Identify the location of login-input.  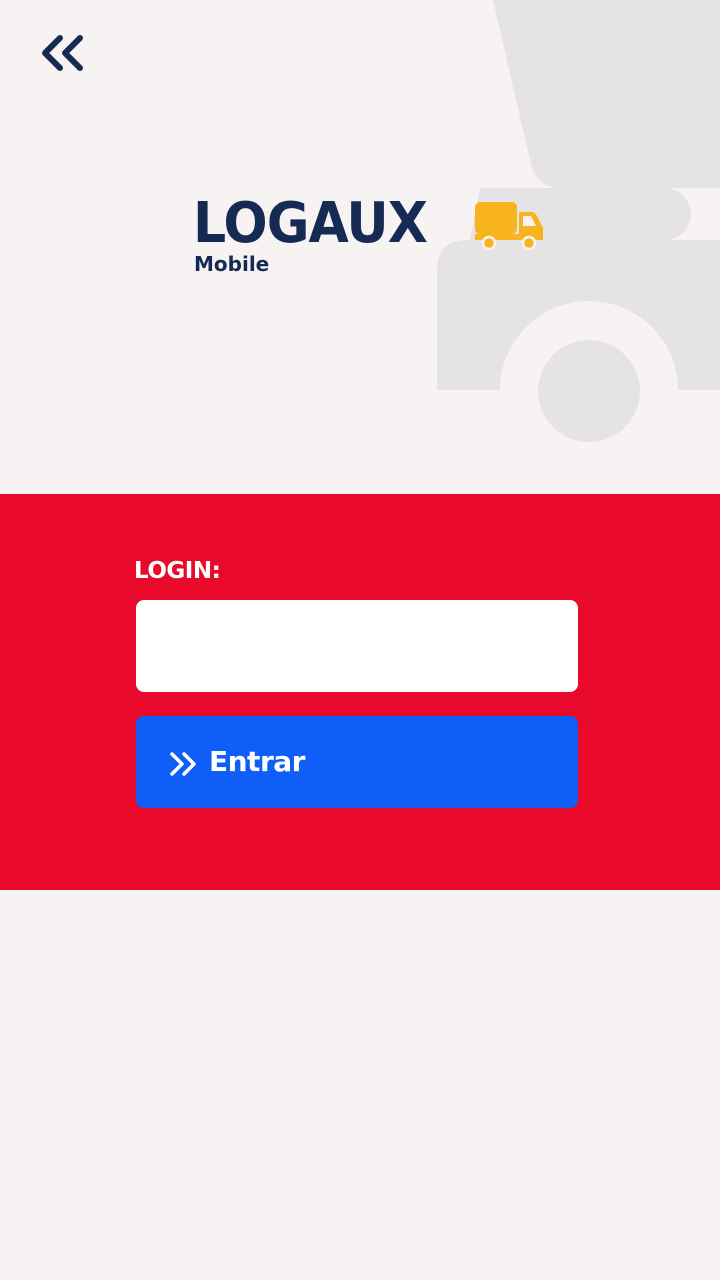
(357, 646).